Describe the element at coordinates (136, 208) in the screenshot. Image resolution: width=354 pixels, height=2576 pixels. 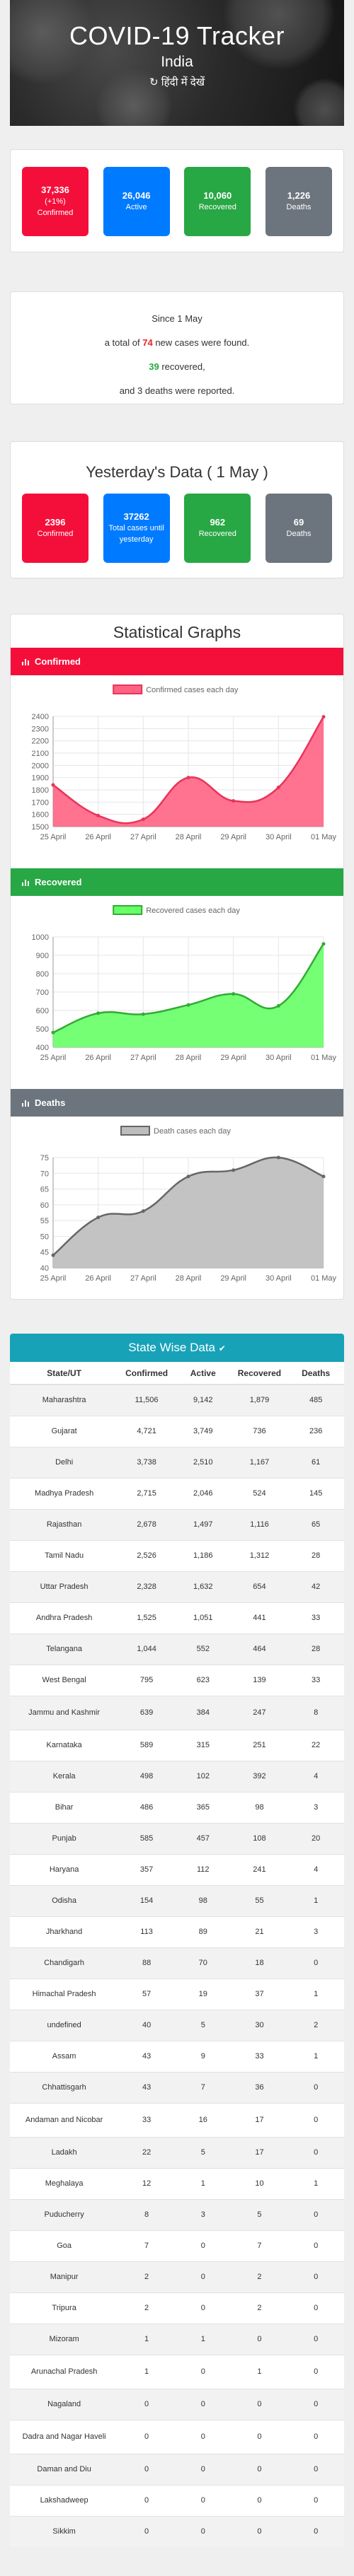
I see `stat-active-label: Active` at that location.